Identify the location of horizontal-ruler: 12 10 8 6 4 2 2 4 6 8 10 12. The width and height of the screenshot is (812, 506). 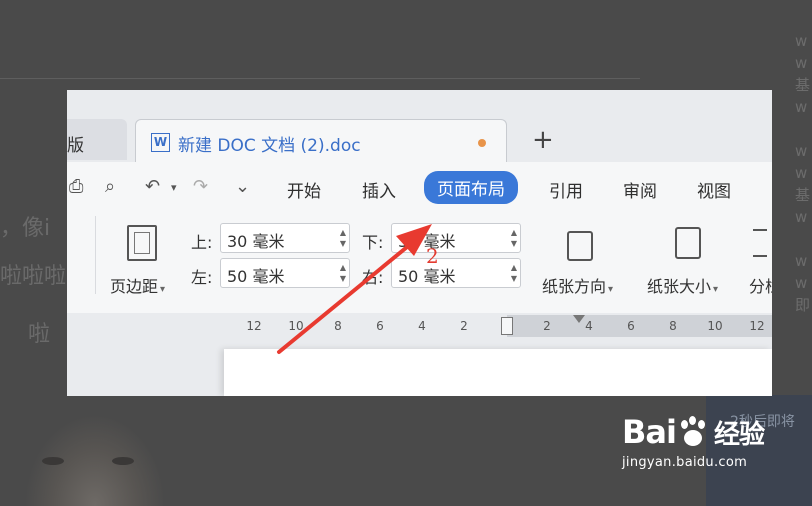
(419, 326).